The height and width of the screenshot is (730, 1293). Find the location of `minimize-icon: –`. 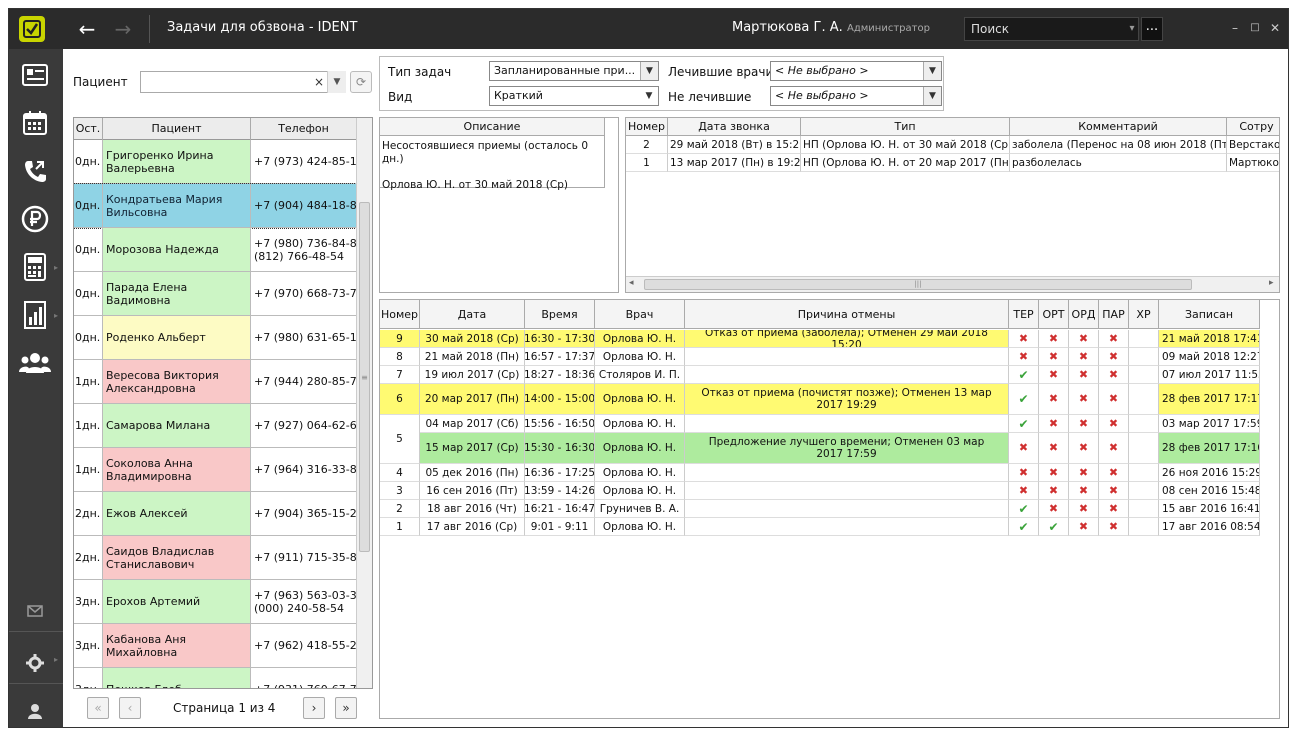

minimize-icon: – is located at coordinates (1235, 28).